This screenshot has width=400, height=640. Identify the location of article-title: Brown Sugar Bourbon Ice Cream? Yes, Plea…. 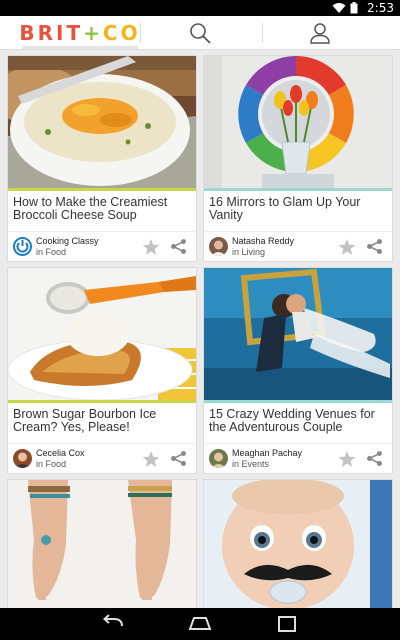
(103, 421).